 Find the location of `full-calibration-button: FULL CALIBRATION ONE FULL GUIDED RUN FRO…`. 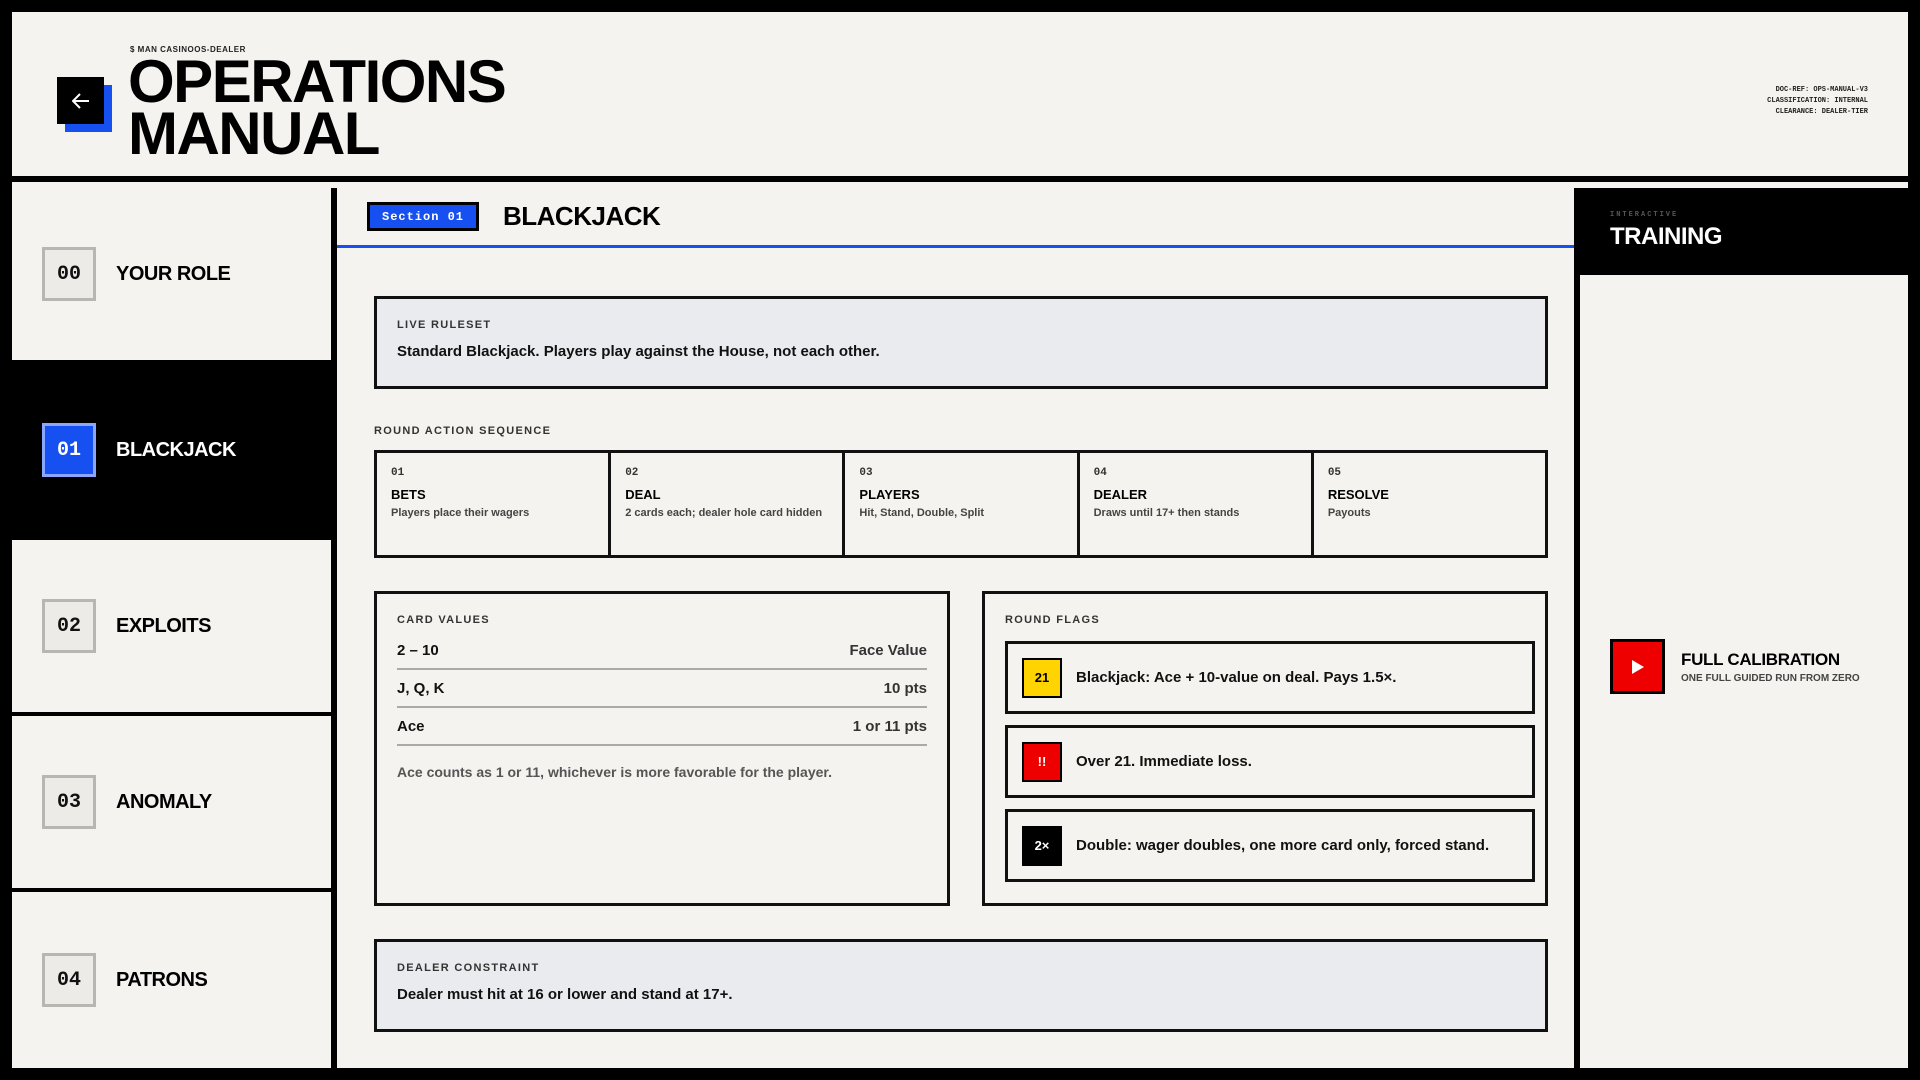

full-calibration-button: FULL CALIBRATION ONE FULL GUIDED RUN FRO… is located at coordinates (1735, 666).